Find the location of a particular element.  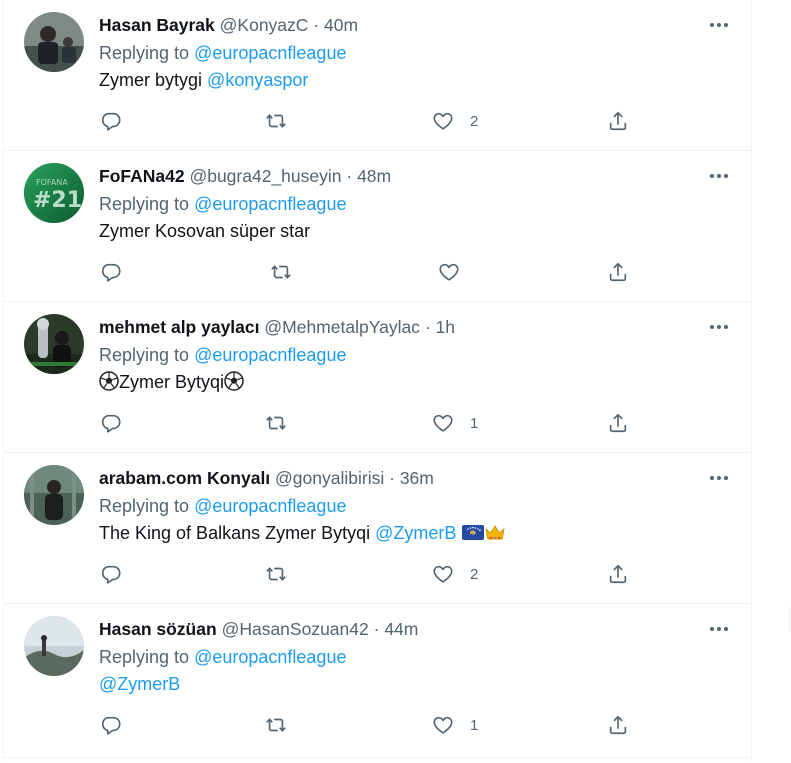

tweet-text: Zymer bytygi @konyaspor is located at coordinates (203, 80).